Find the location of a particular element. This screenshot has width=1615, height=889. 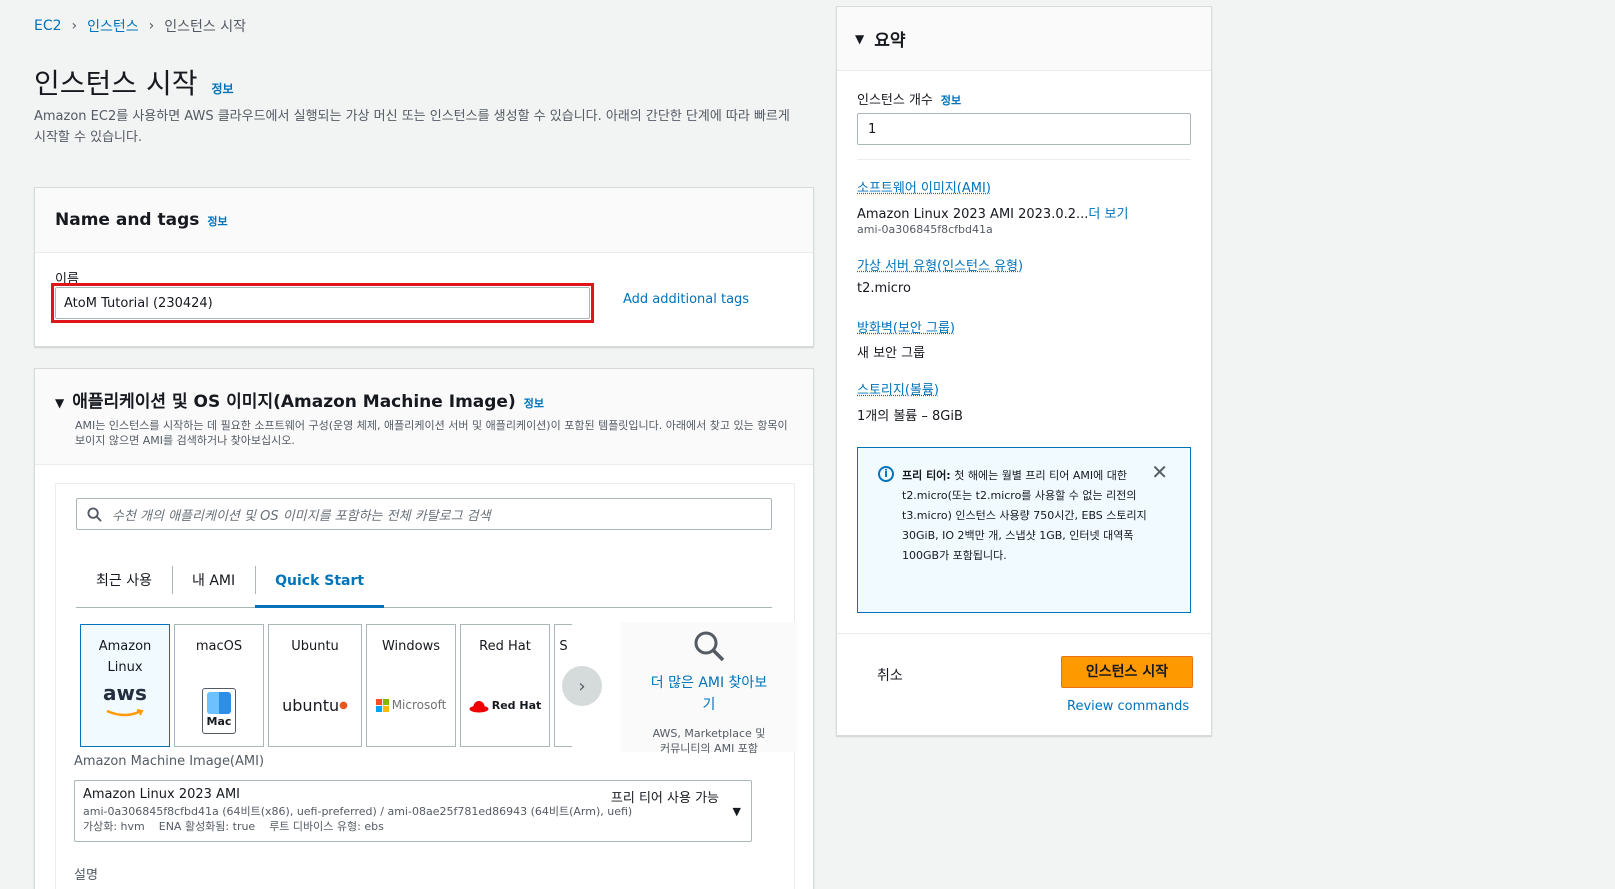

info-icon: i is located at coordinates (886, 474).